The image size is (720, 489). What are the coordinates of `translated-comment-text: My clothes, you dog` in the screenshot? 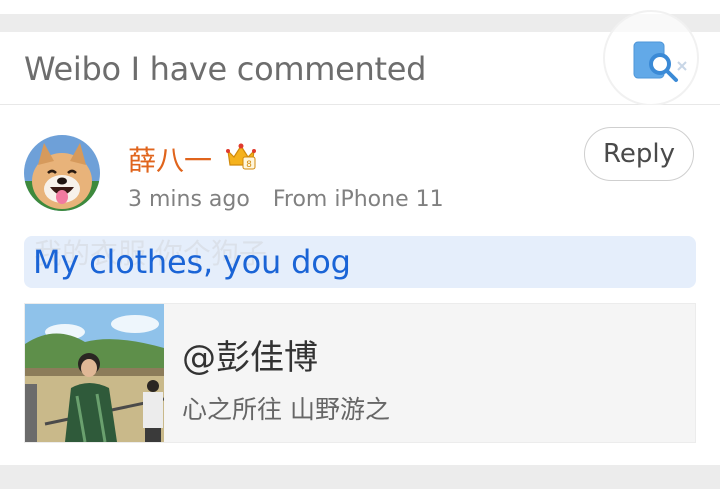 It's located at (192, 262).